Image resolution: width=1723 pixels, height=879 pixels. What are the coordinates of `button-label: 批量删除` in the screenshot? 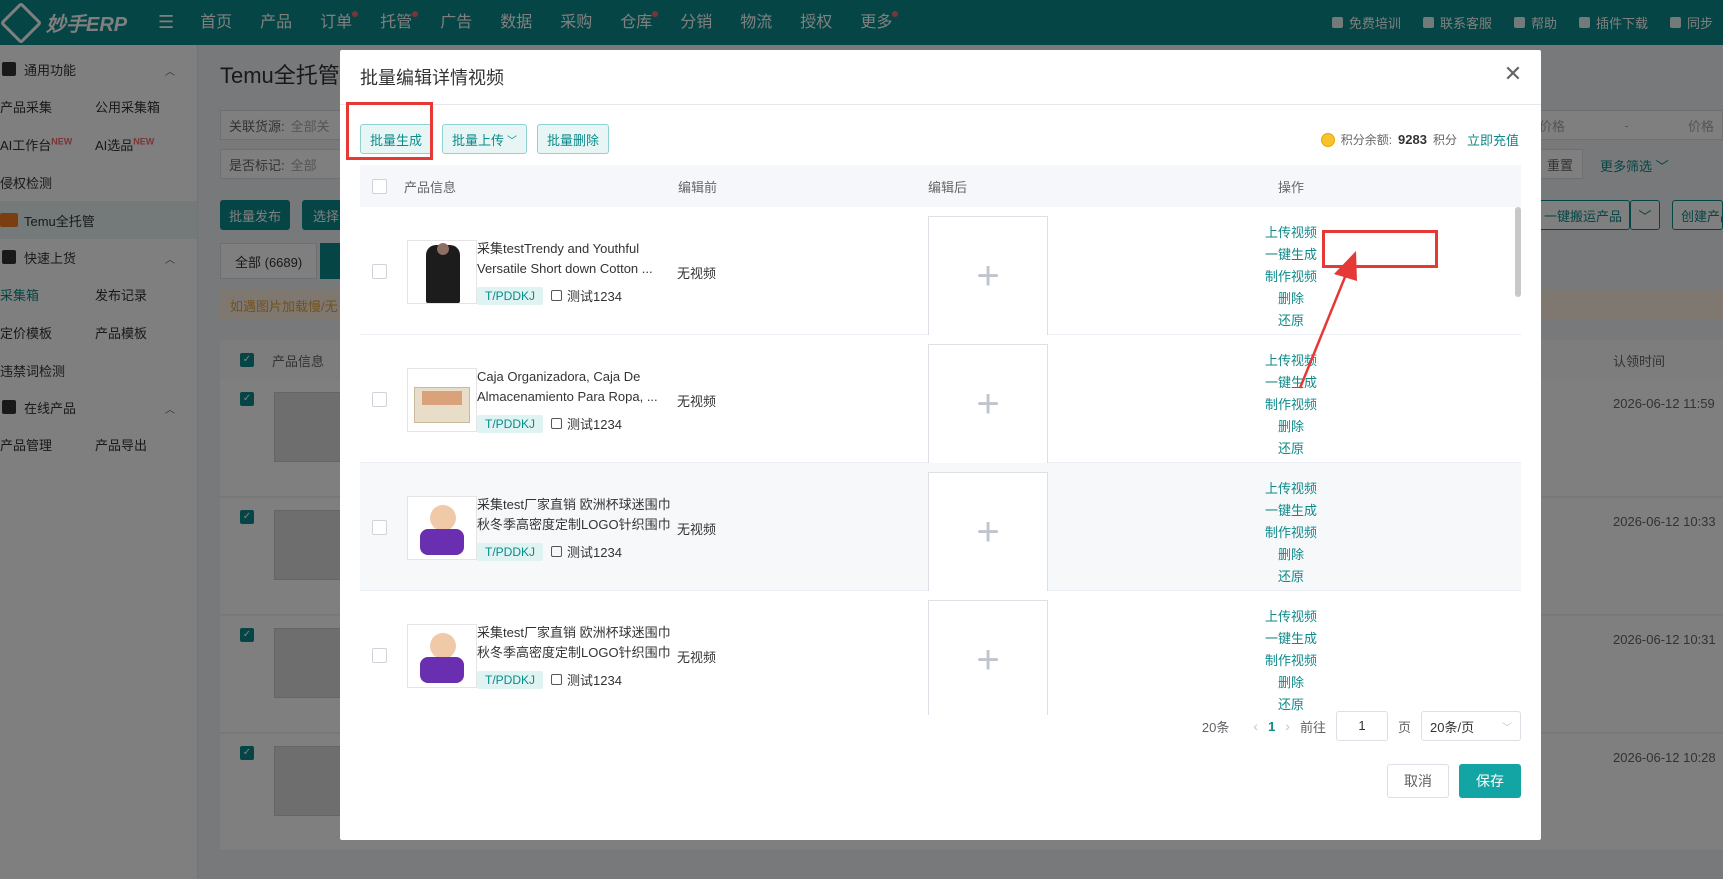 It's located at (573, 140).